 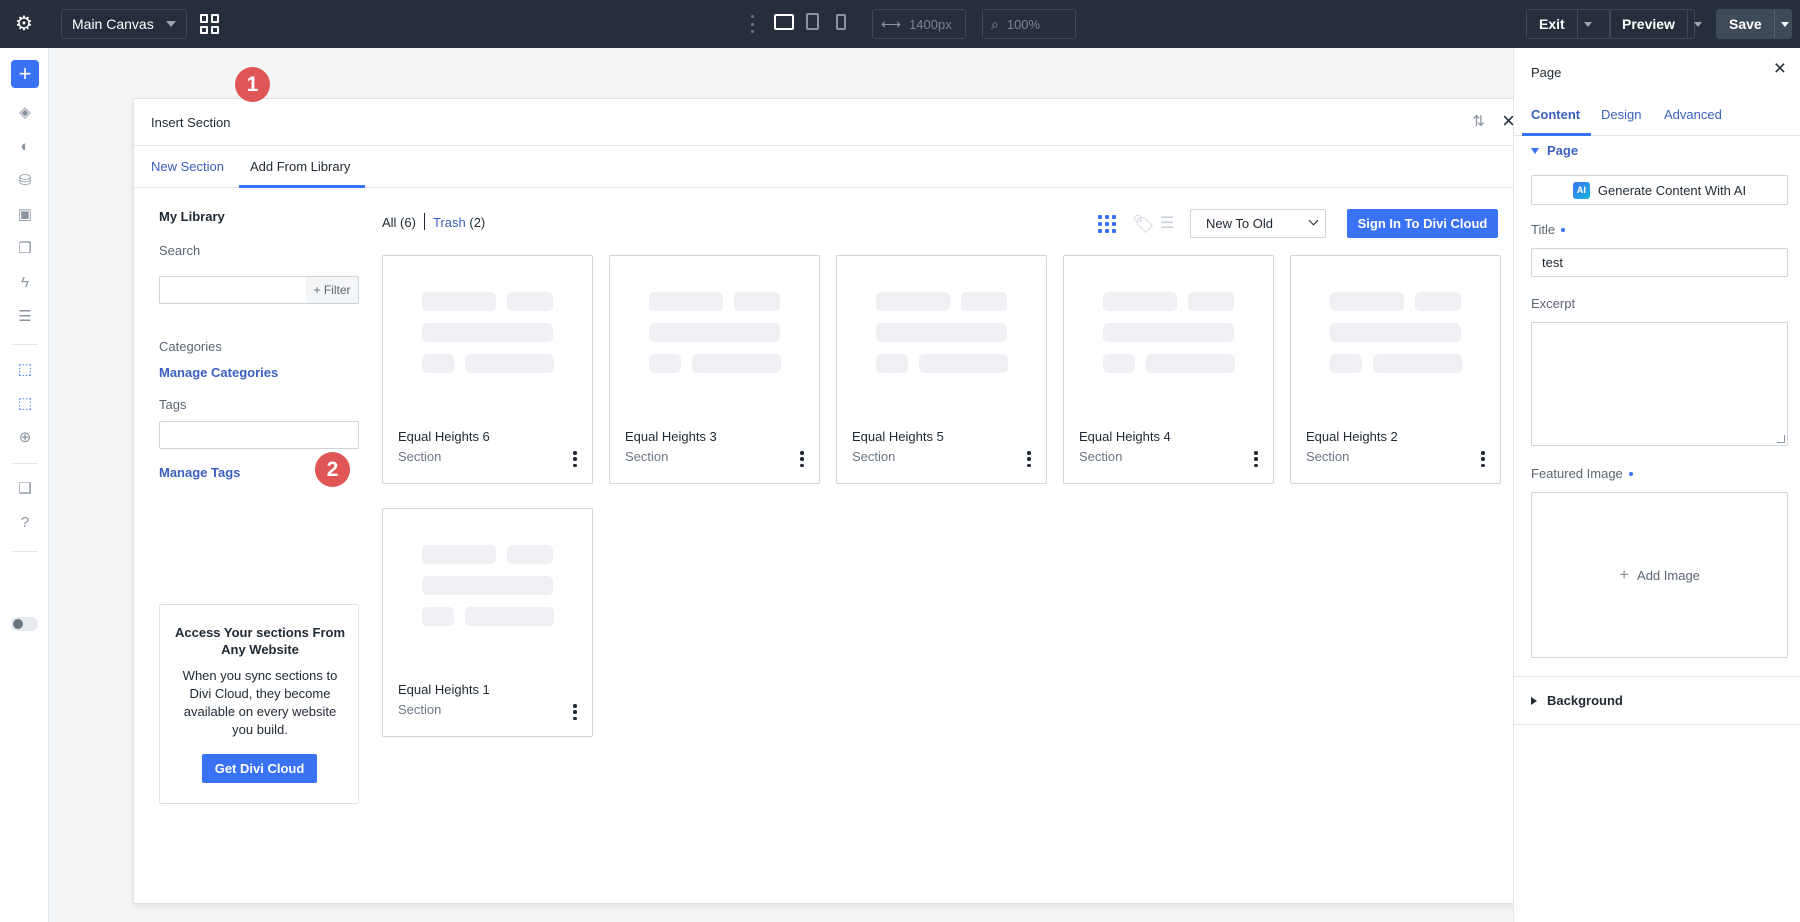 I want to click on canvas-select: Main Canvas, so click(x=124, y=24).